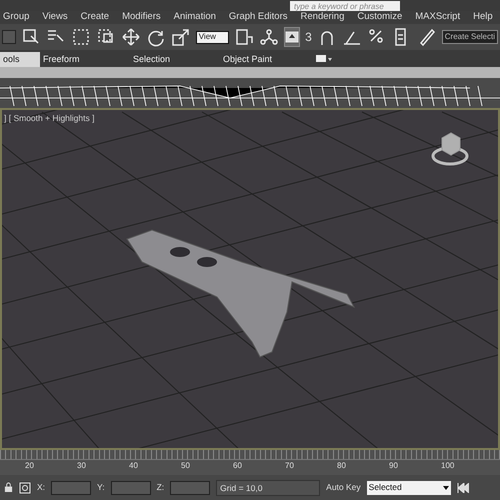 This screenshot has height=500, width=500. I want to click on ribbon-tab: ools, so click(20, 59).